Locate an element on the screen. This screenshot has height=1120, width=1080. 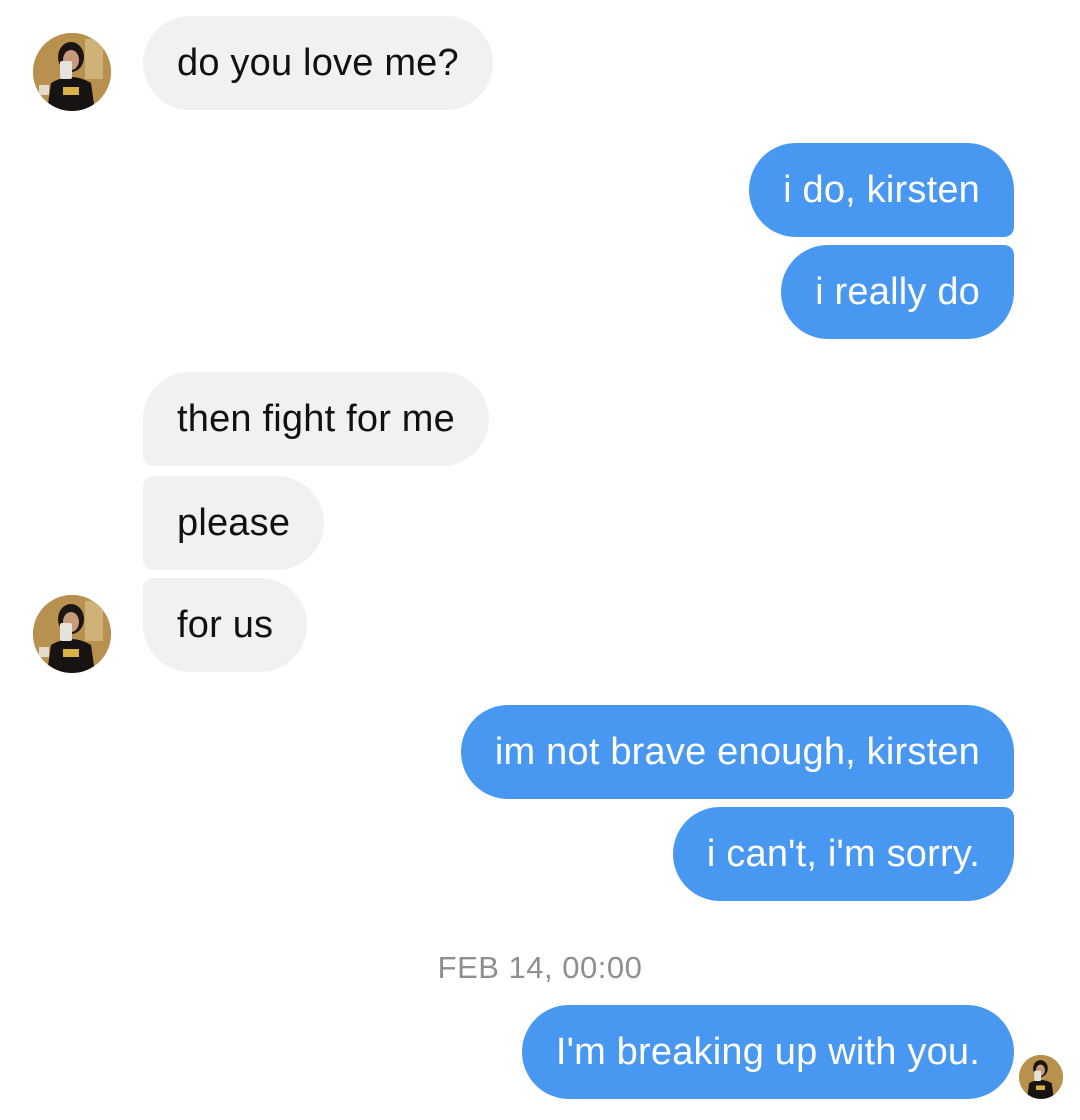
read-receipt-avatar-icon is located at coordinates (1041, 1077).